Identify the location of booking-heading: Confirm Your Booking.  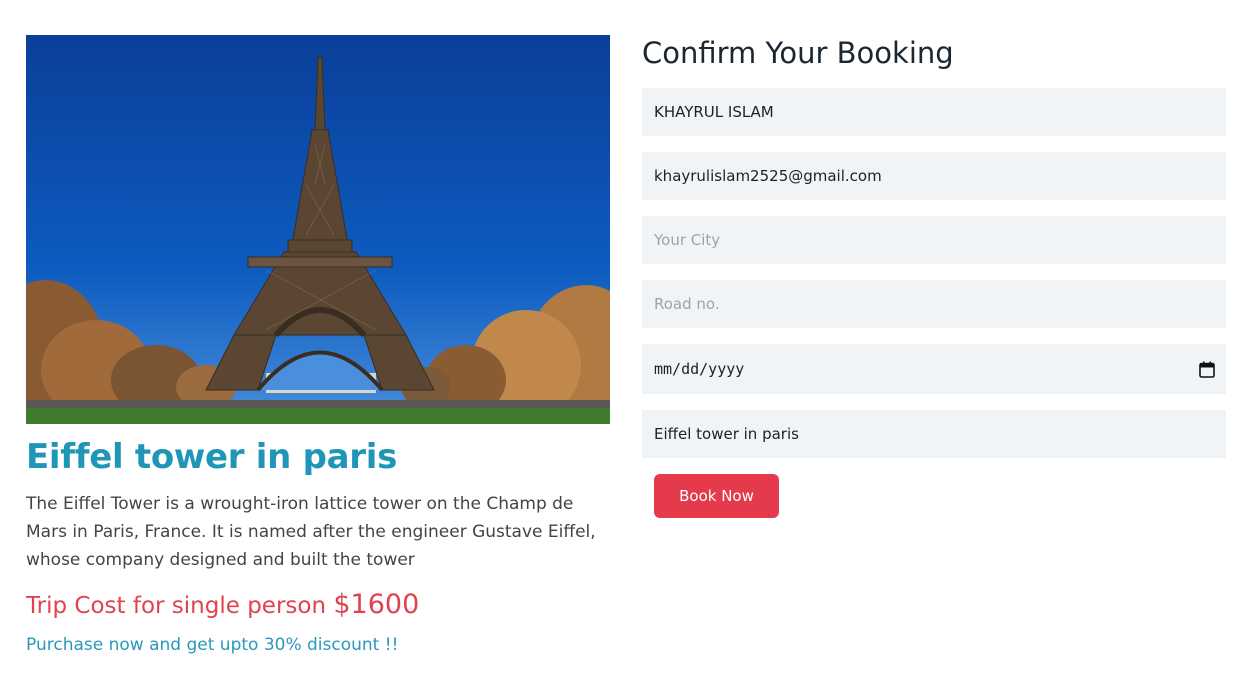
(798, 53).